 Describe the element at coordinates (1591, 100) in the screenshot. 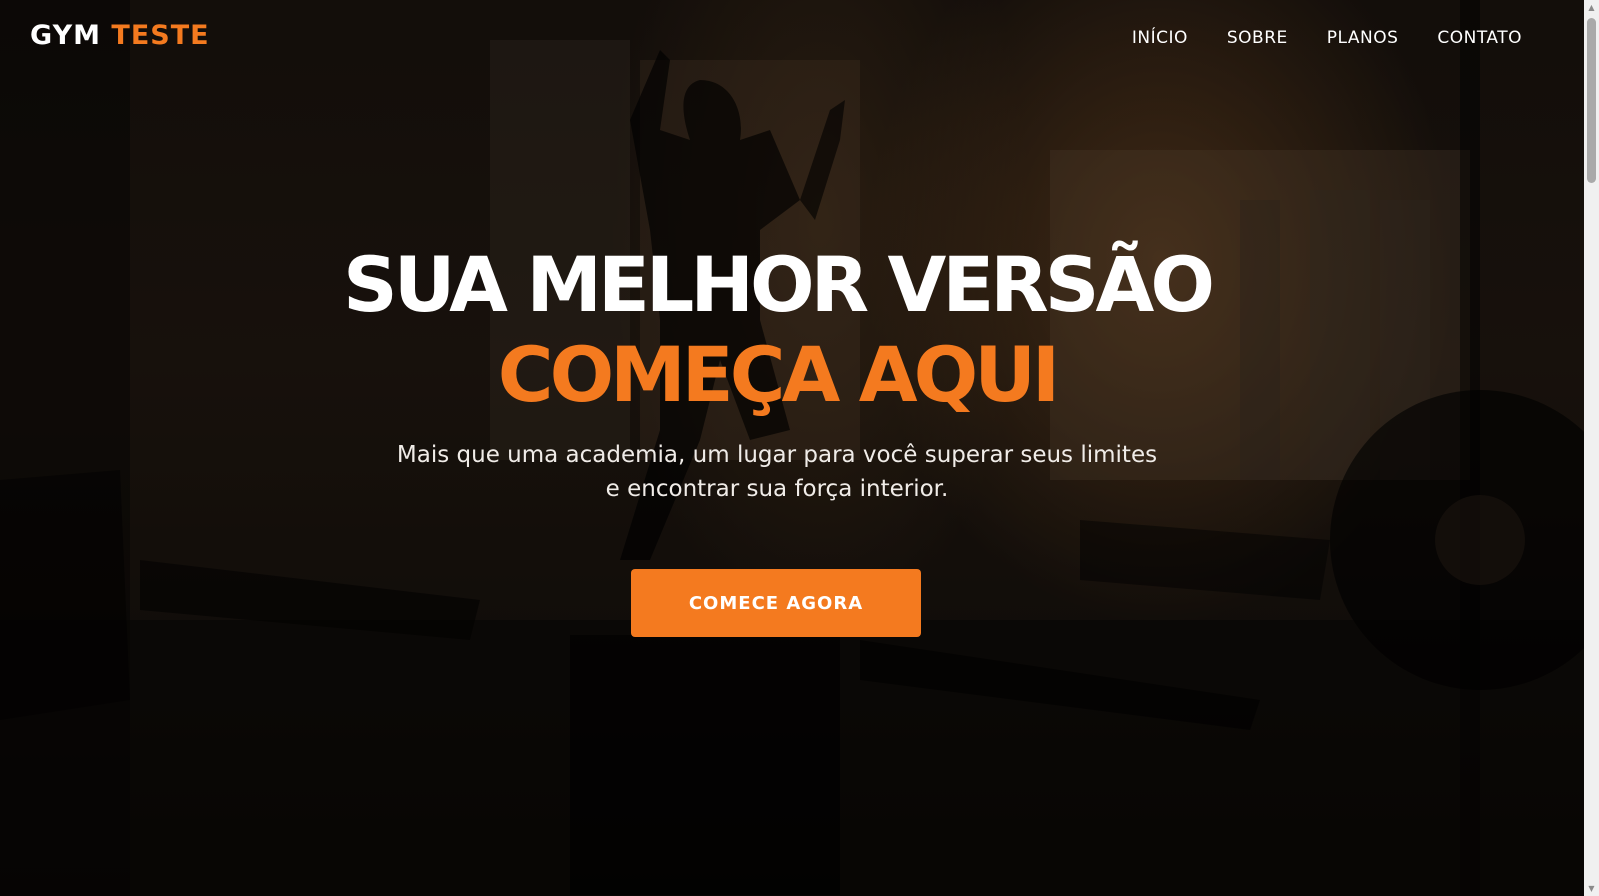

I see `scrollbar-thumb` at that location.